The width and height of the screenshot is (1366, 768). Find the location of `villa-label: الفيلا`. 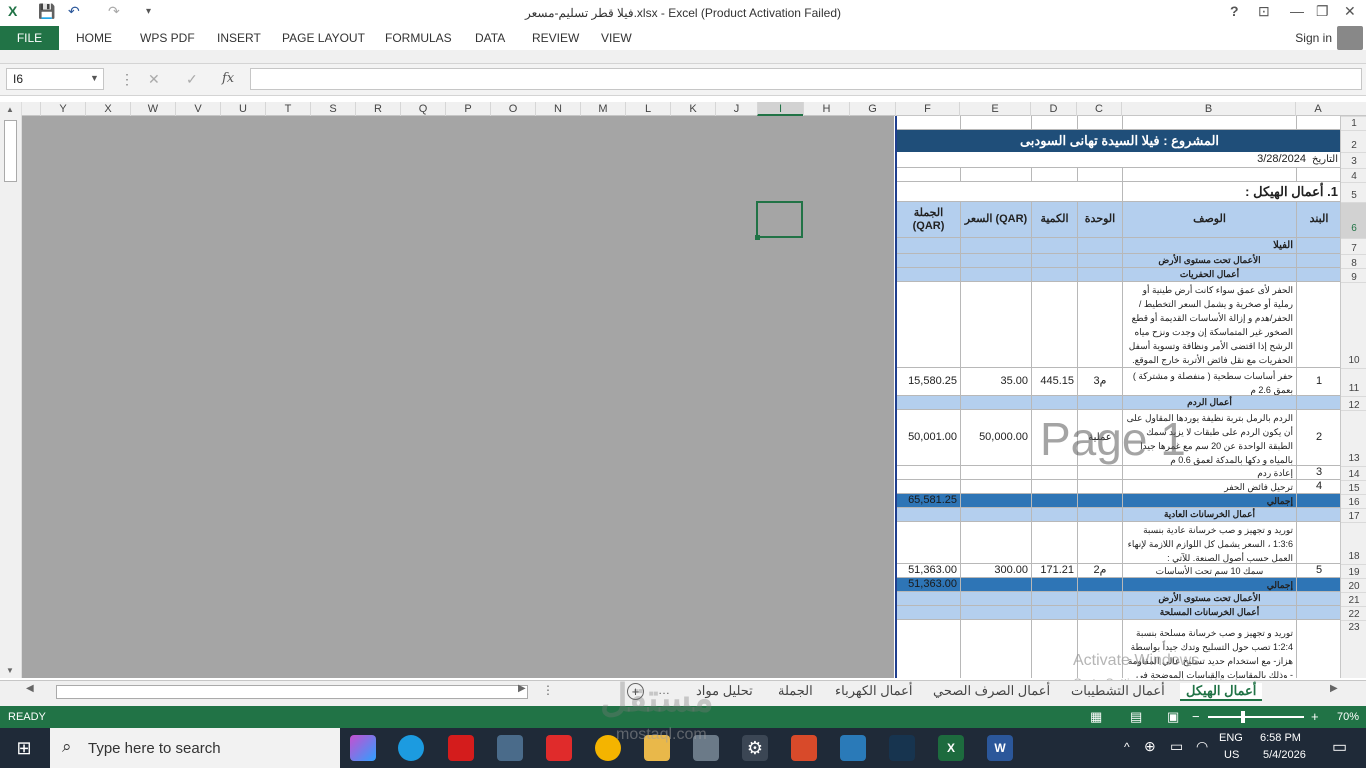

villa-label: الفيلا is located at coordinates (1210, 246).